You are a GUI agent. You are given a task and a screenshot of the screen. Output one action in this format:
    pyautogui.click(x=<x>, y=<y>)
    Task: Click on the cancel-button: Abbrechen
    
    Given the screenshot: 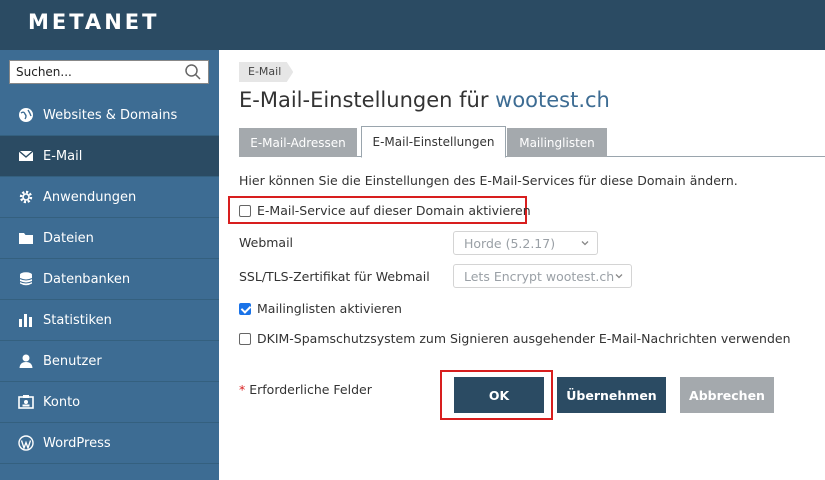 What is the action you would take?
    pyautogui.click(x=727, y=395)
    